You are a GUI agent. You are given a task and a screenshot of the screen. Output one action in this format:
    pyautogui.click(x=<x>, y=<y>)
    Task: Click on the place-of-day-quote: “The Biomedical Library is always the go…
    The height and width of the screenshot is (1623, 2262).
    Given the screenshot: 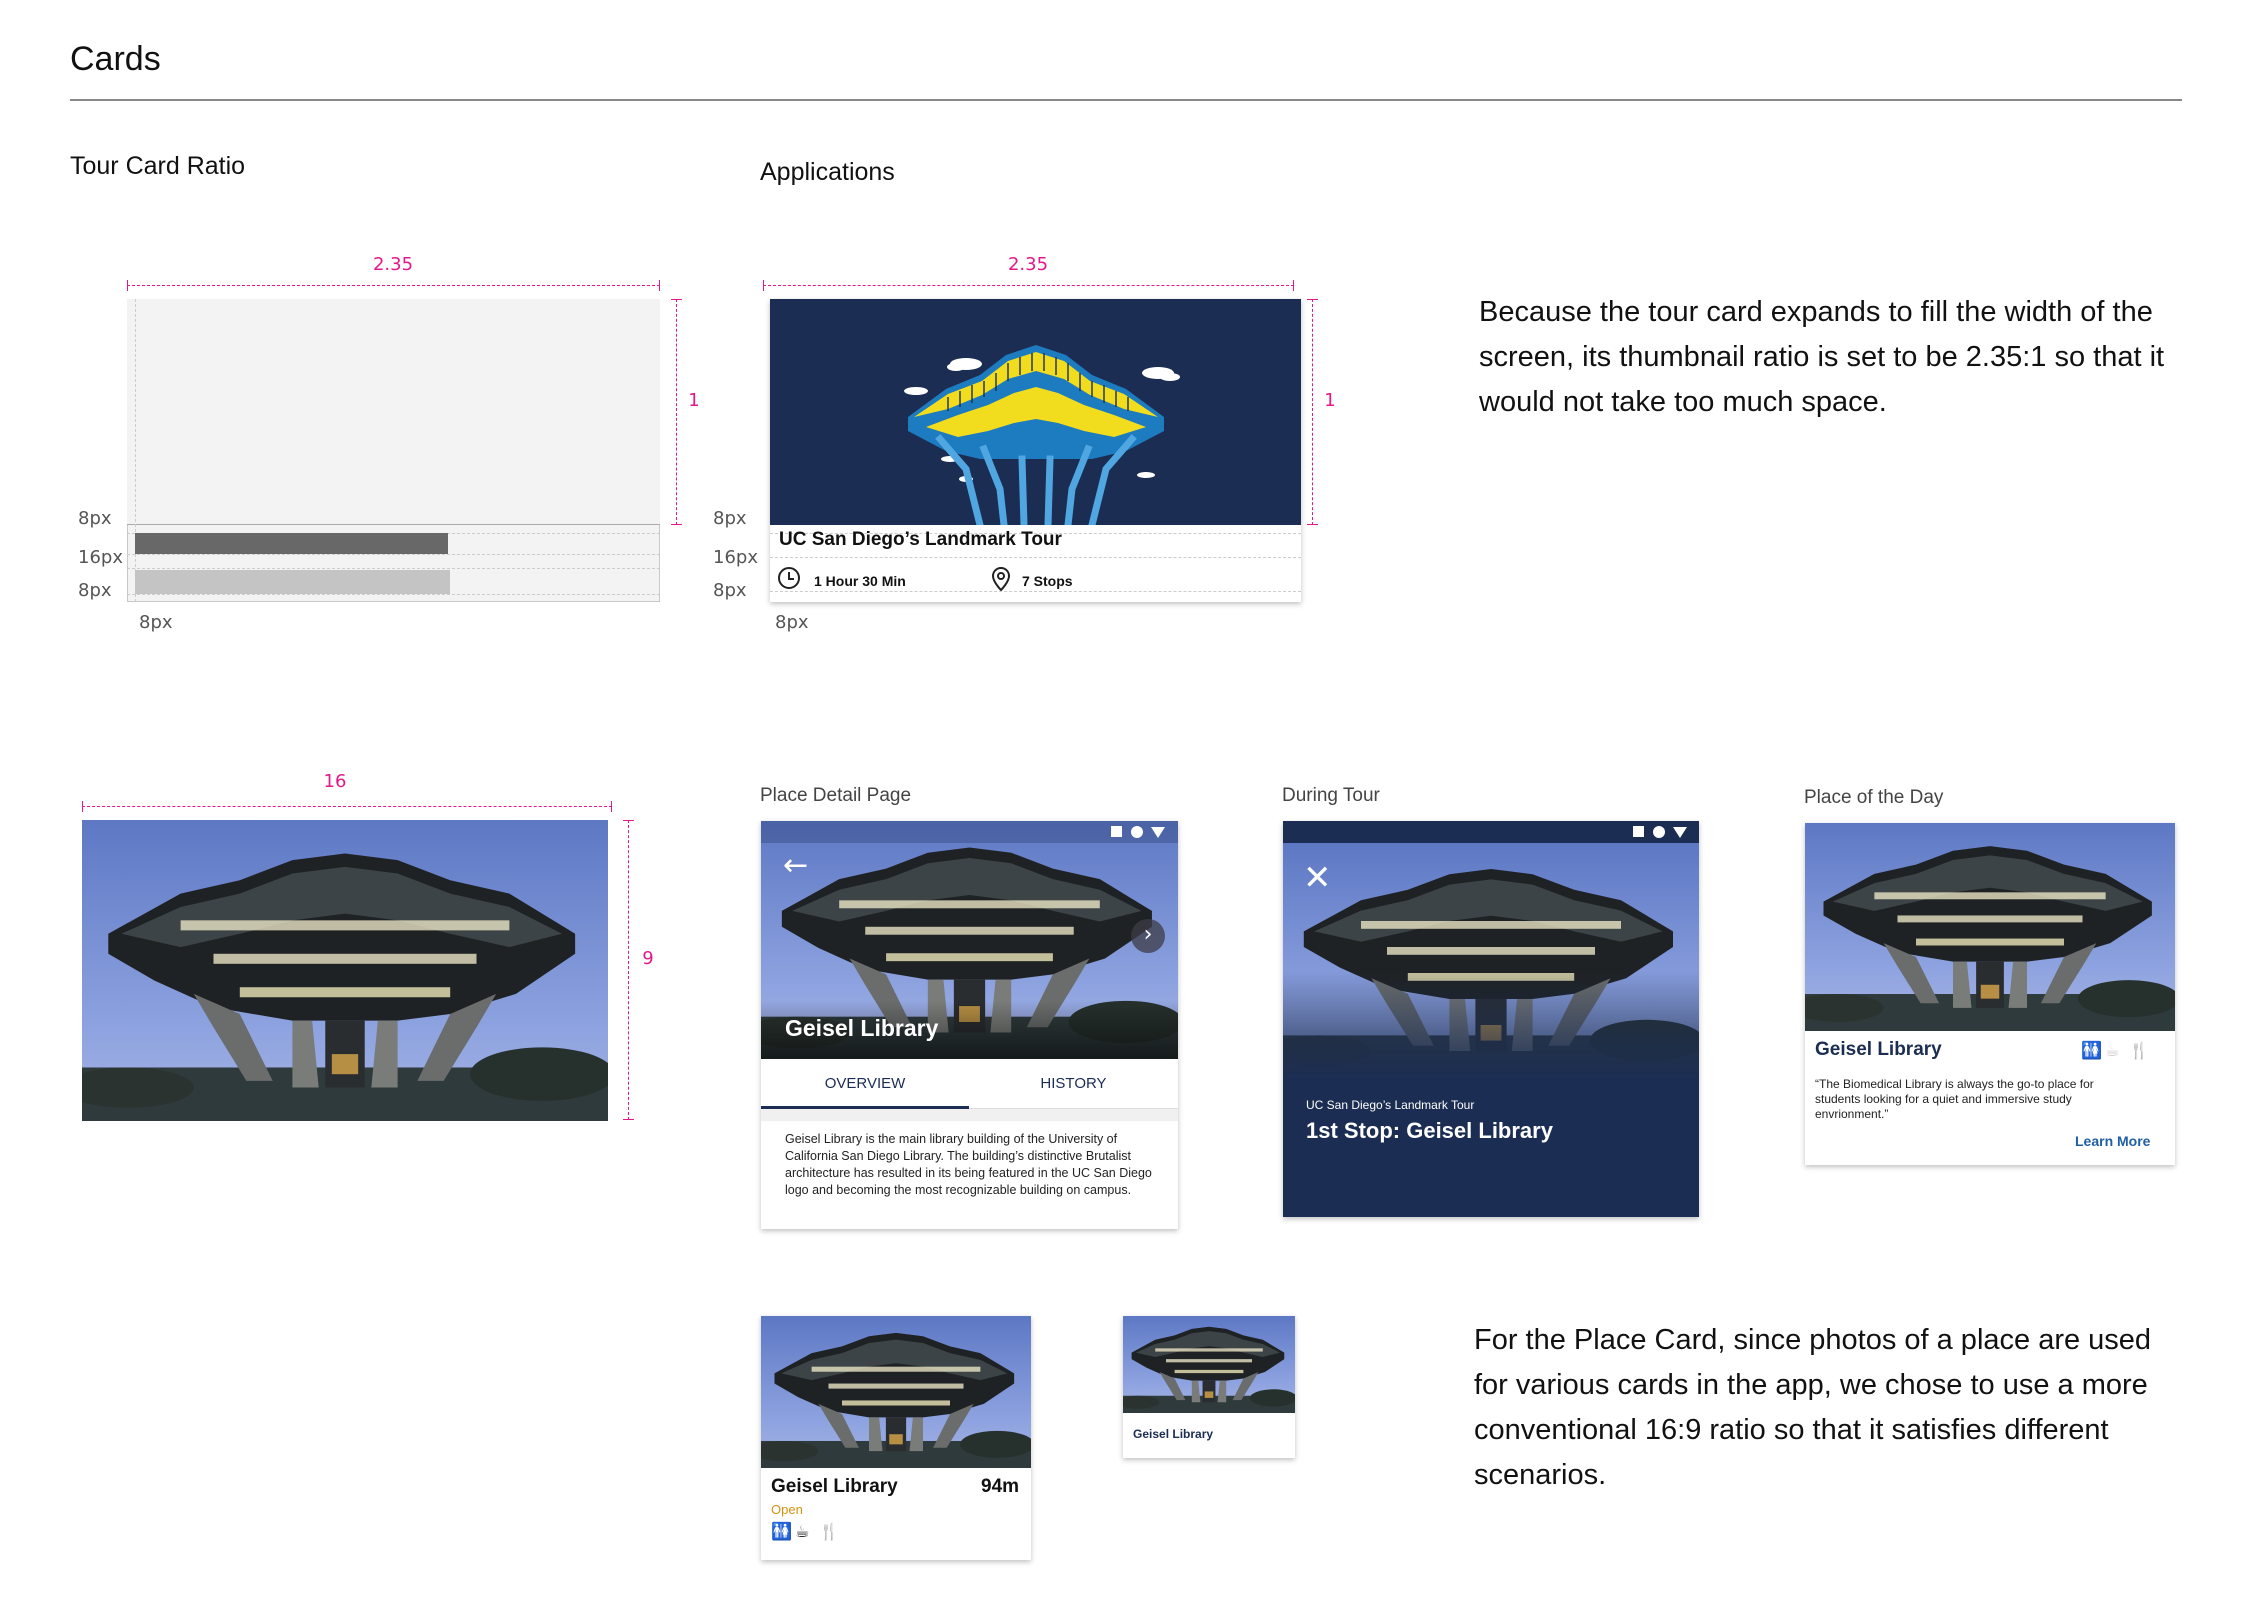 What is the action you would take?
    pyautogui.click(x=1954, y=1099)
    